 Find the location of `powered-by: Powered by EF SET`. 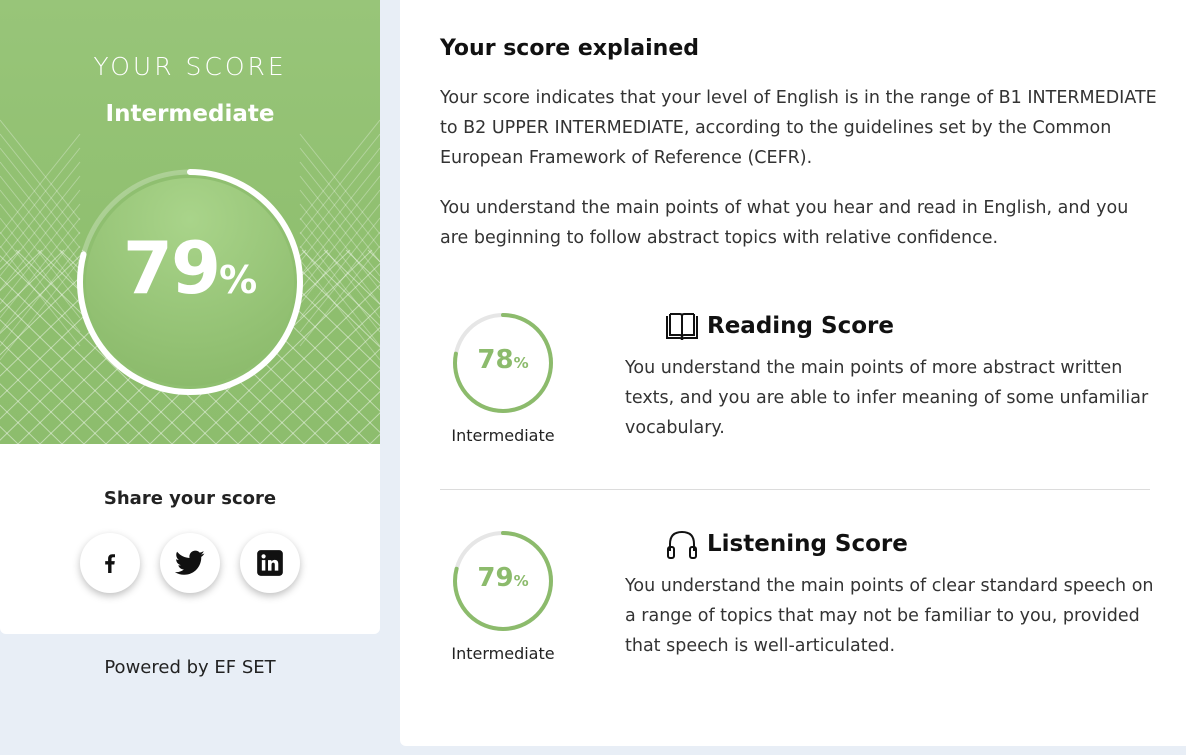

powered-by: Powered by EF SET is located at coordinates (190, 667).